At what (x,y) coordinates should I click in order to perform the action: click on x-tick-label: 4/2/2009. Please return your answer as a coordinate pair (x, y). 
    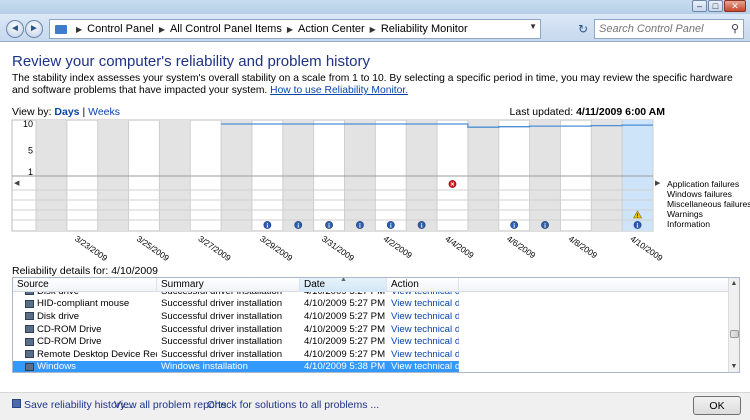
    Looking at the image, I should click on (398, 246).